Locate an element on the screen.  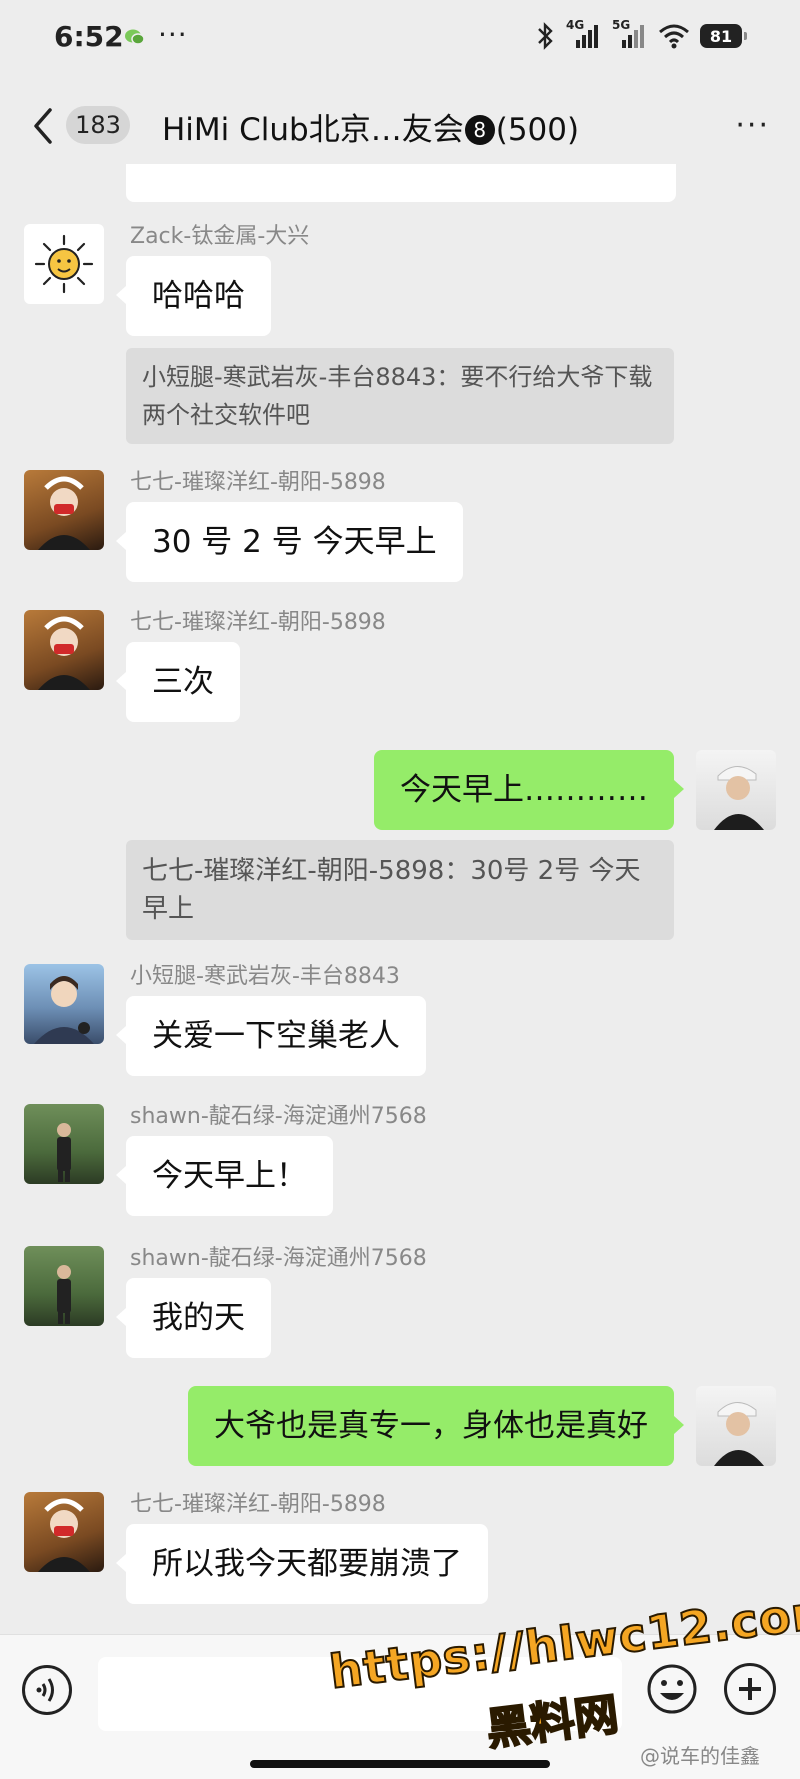
sender-name: 小短腿-寒武岩灰-丰台8843 is located at coordinates (265, 976).